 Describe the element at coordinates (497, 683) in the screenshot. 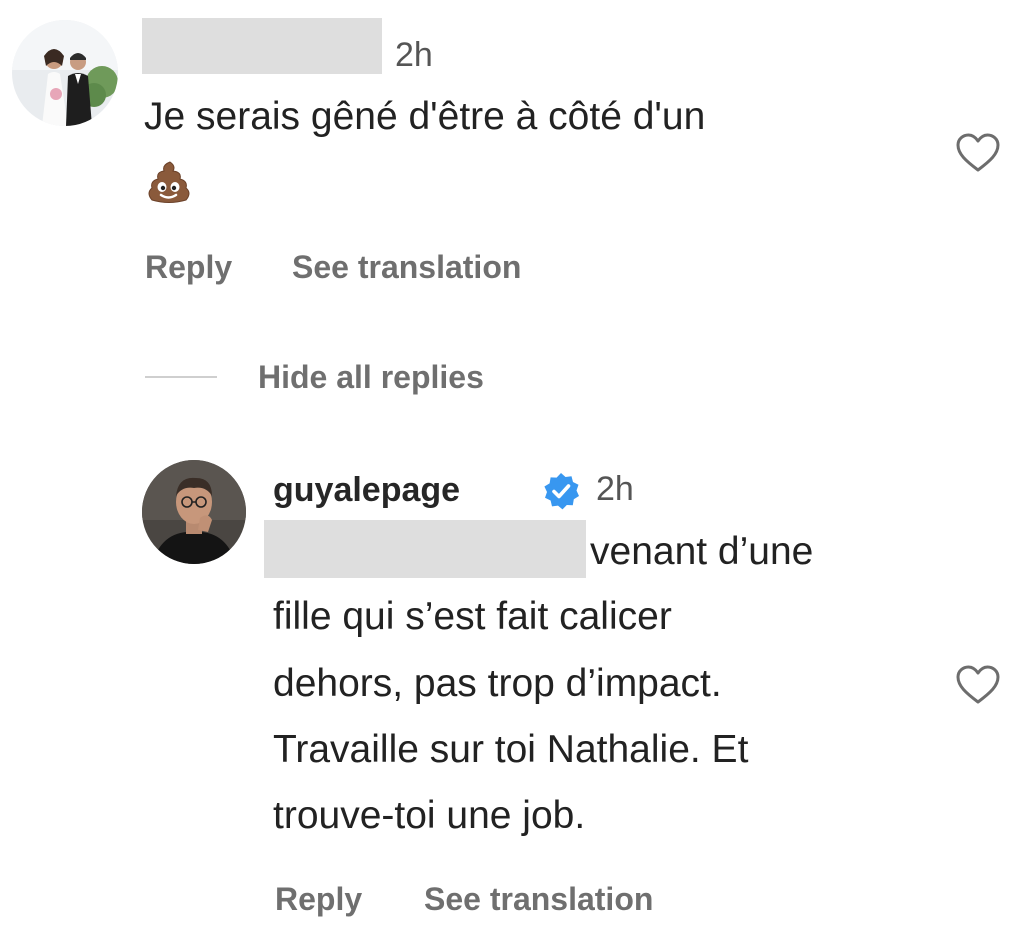

I see `comment-text-line: dehors, pas trop d’impact.` at that location.